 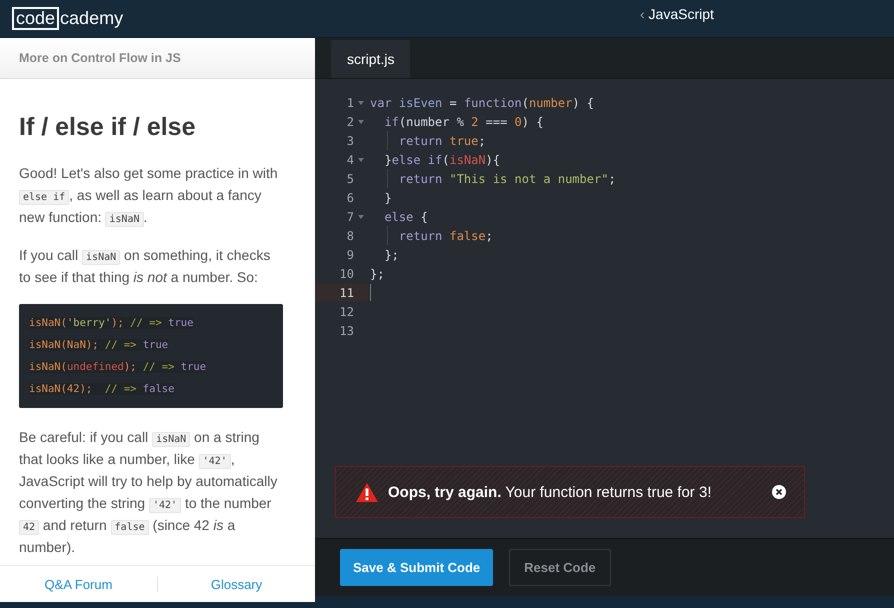 I want to click on file-tab: script.js, so click(x=370, y=59).